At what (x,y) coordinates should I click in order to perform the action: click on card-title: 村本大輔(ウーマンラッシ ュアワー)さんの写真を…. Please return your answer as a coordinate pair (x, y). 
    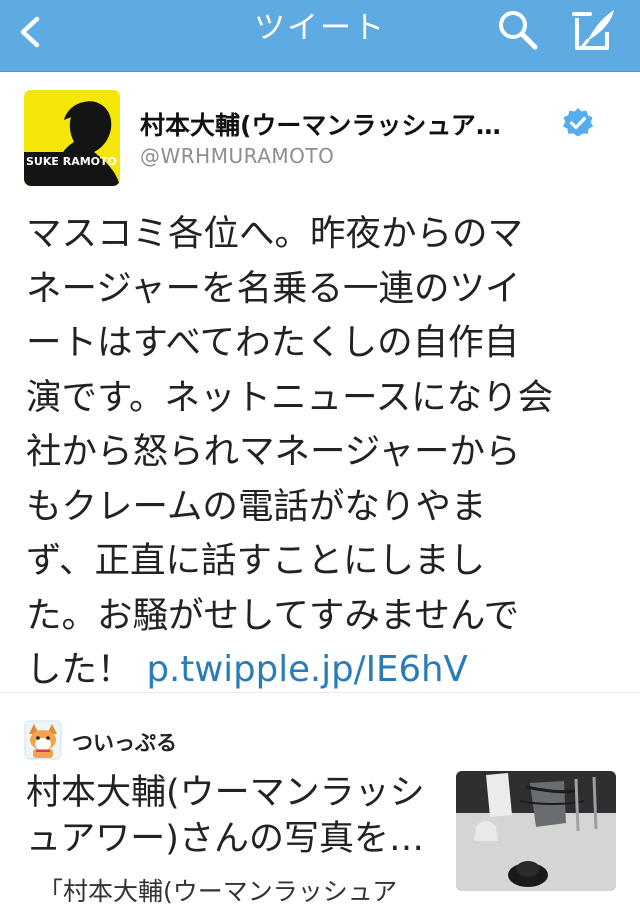
    Looking at the image, I should click on (236, 816).